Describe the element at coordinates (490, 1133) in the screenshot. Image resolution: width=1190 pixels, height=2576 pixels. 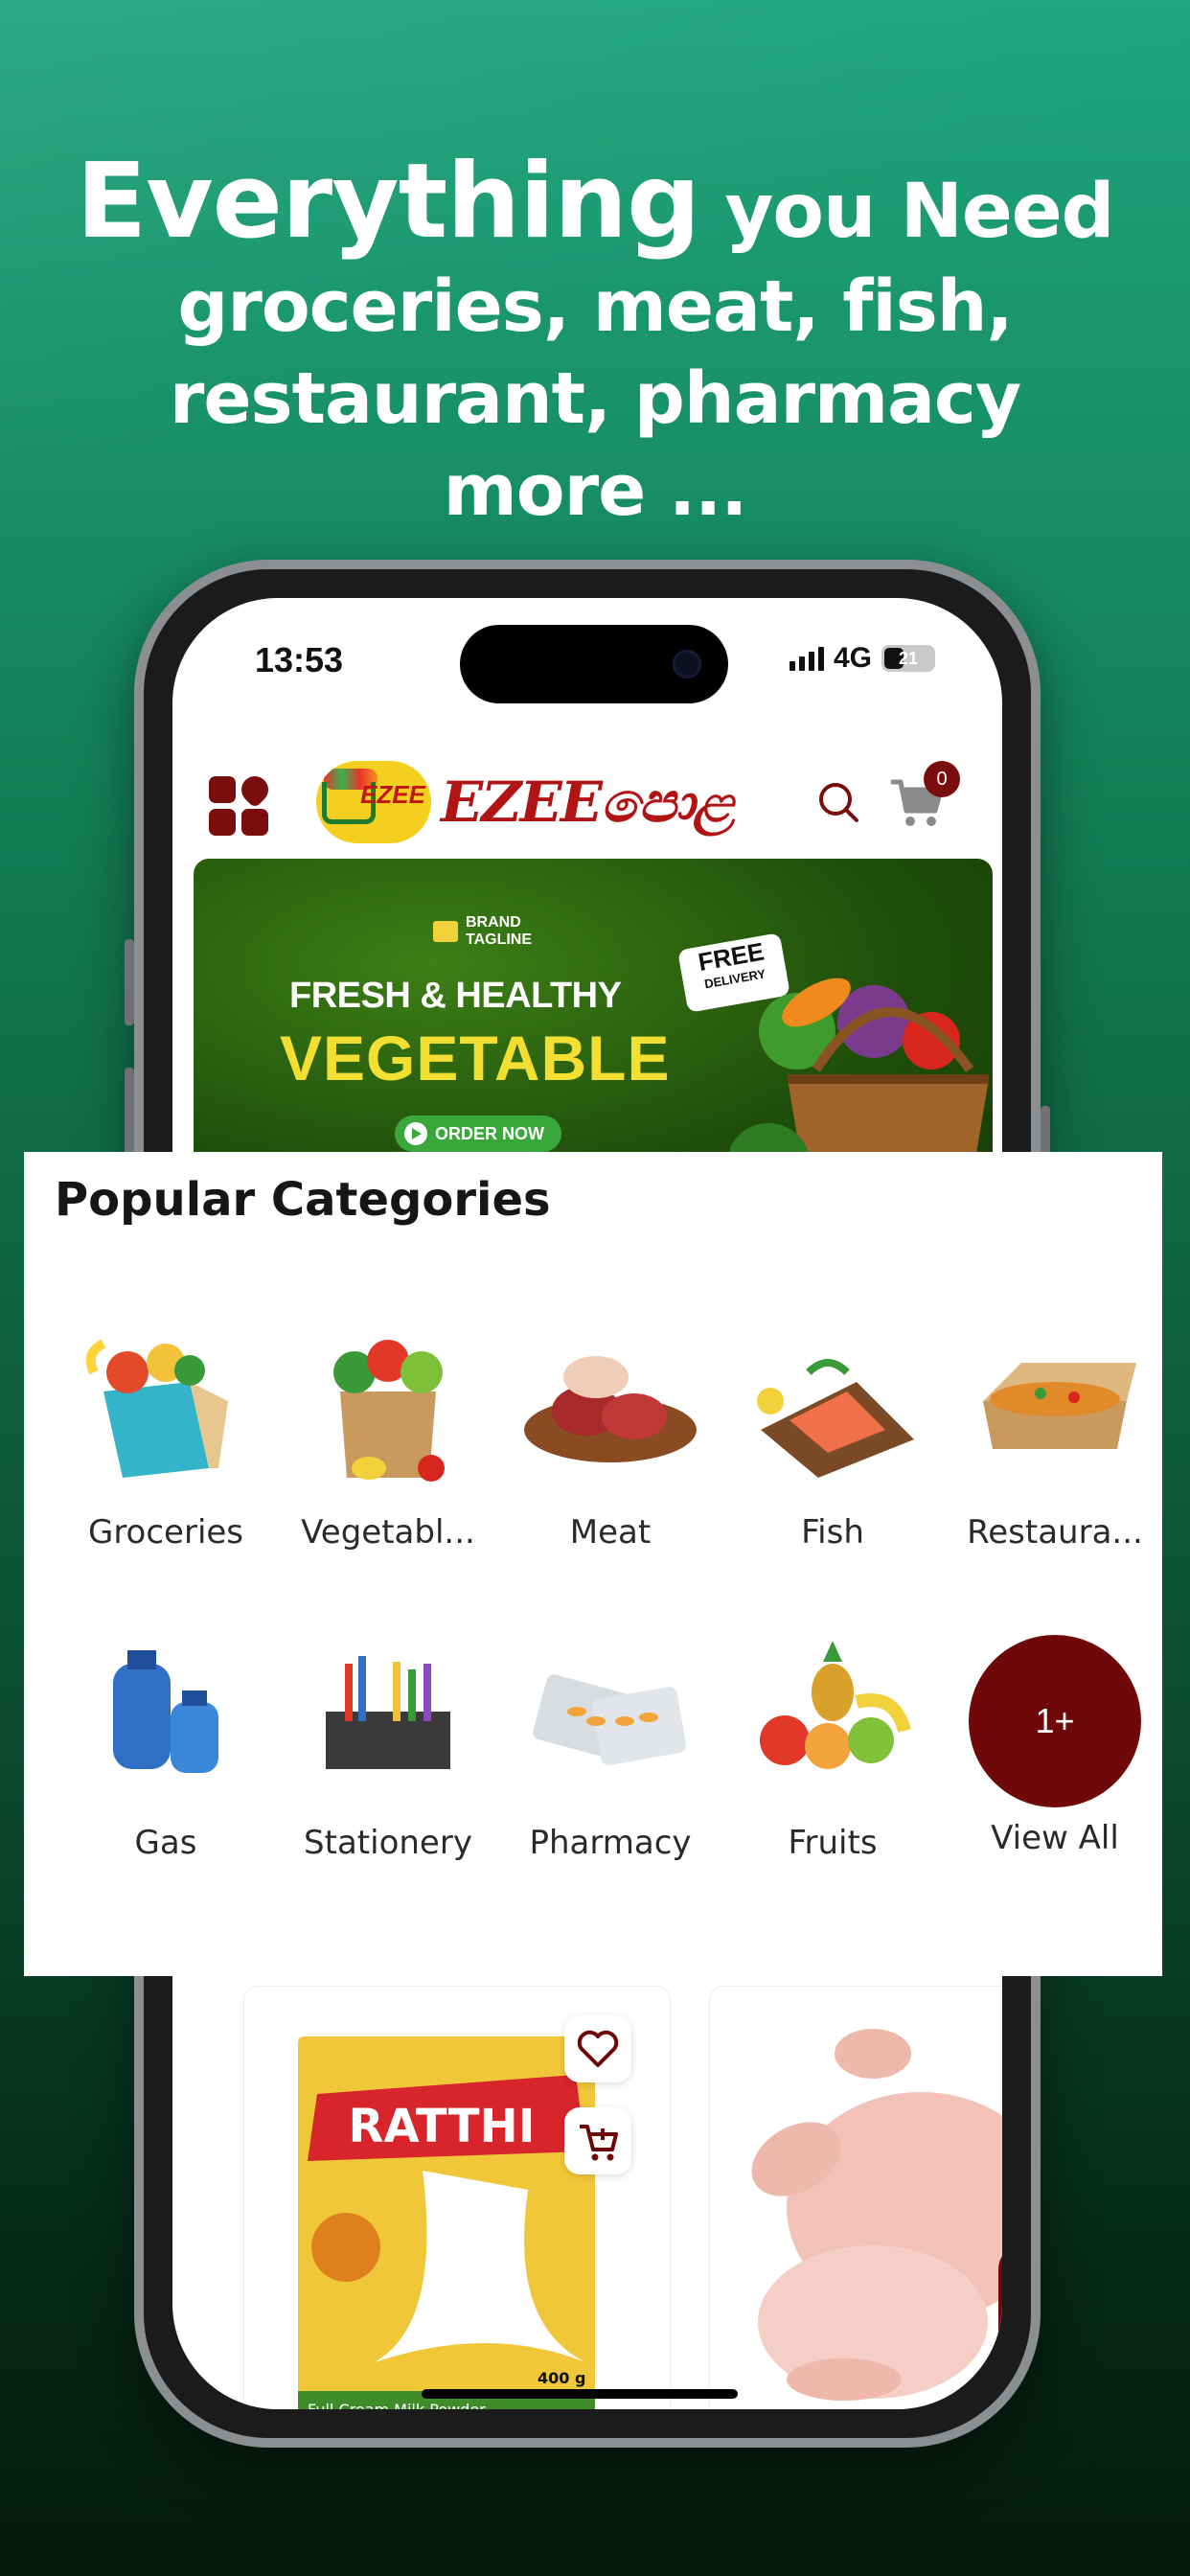
I see `order-now-label: ORDER NOW` at that location.